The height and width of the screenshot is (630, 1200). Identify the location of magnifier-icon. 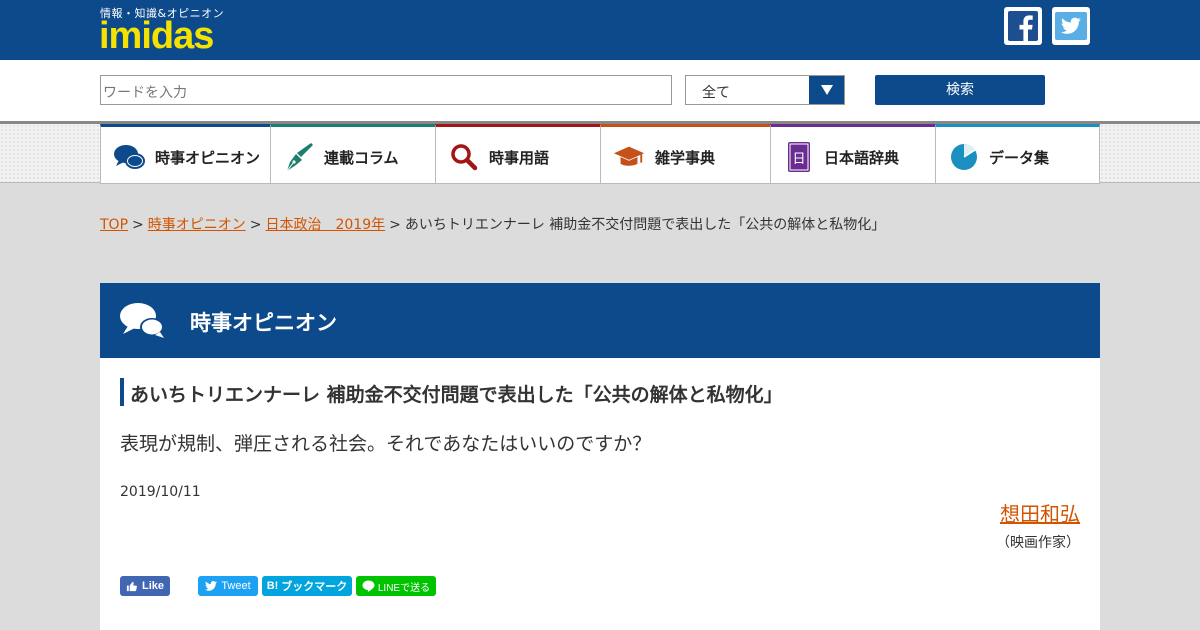
(464, 157).